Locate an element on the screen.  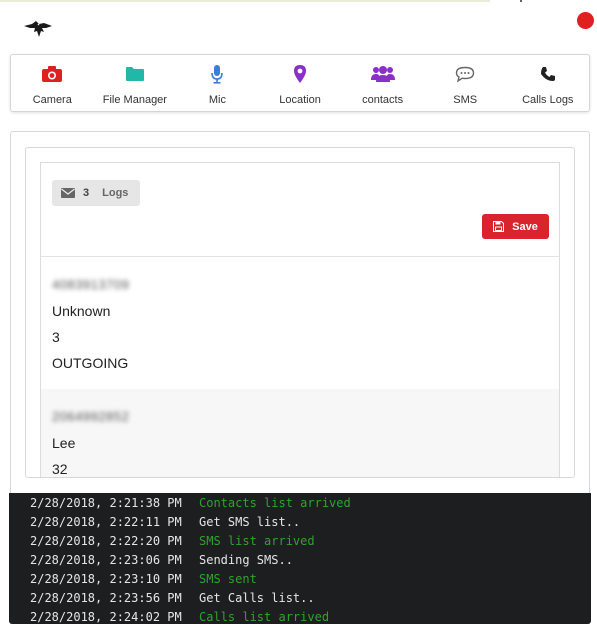
call-log-entry: 2064992852 Lee 32 is located at coordinates (300, 433).